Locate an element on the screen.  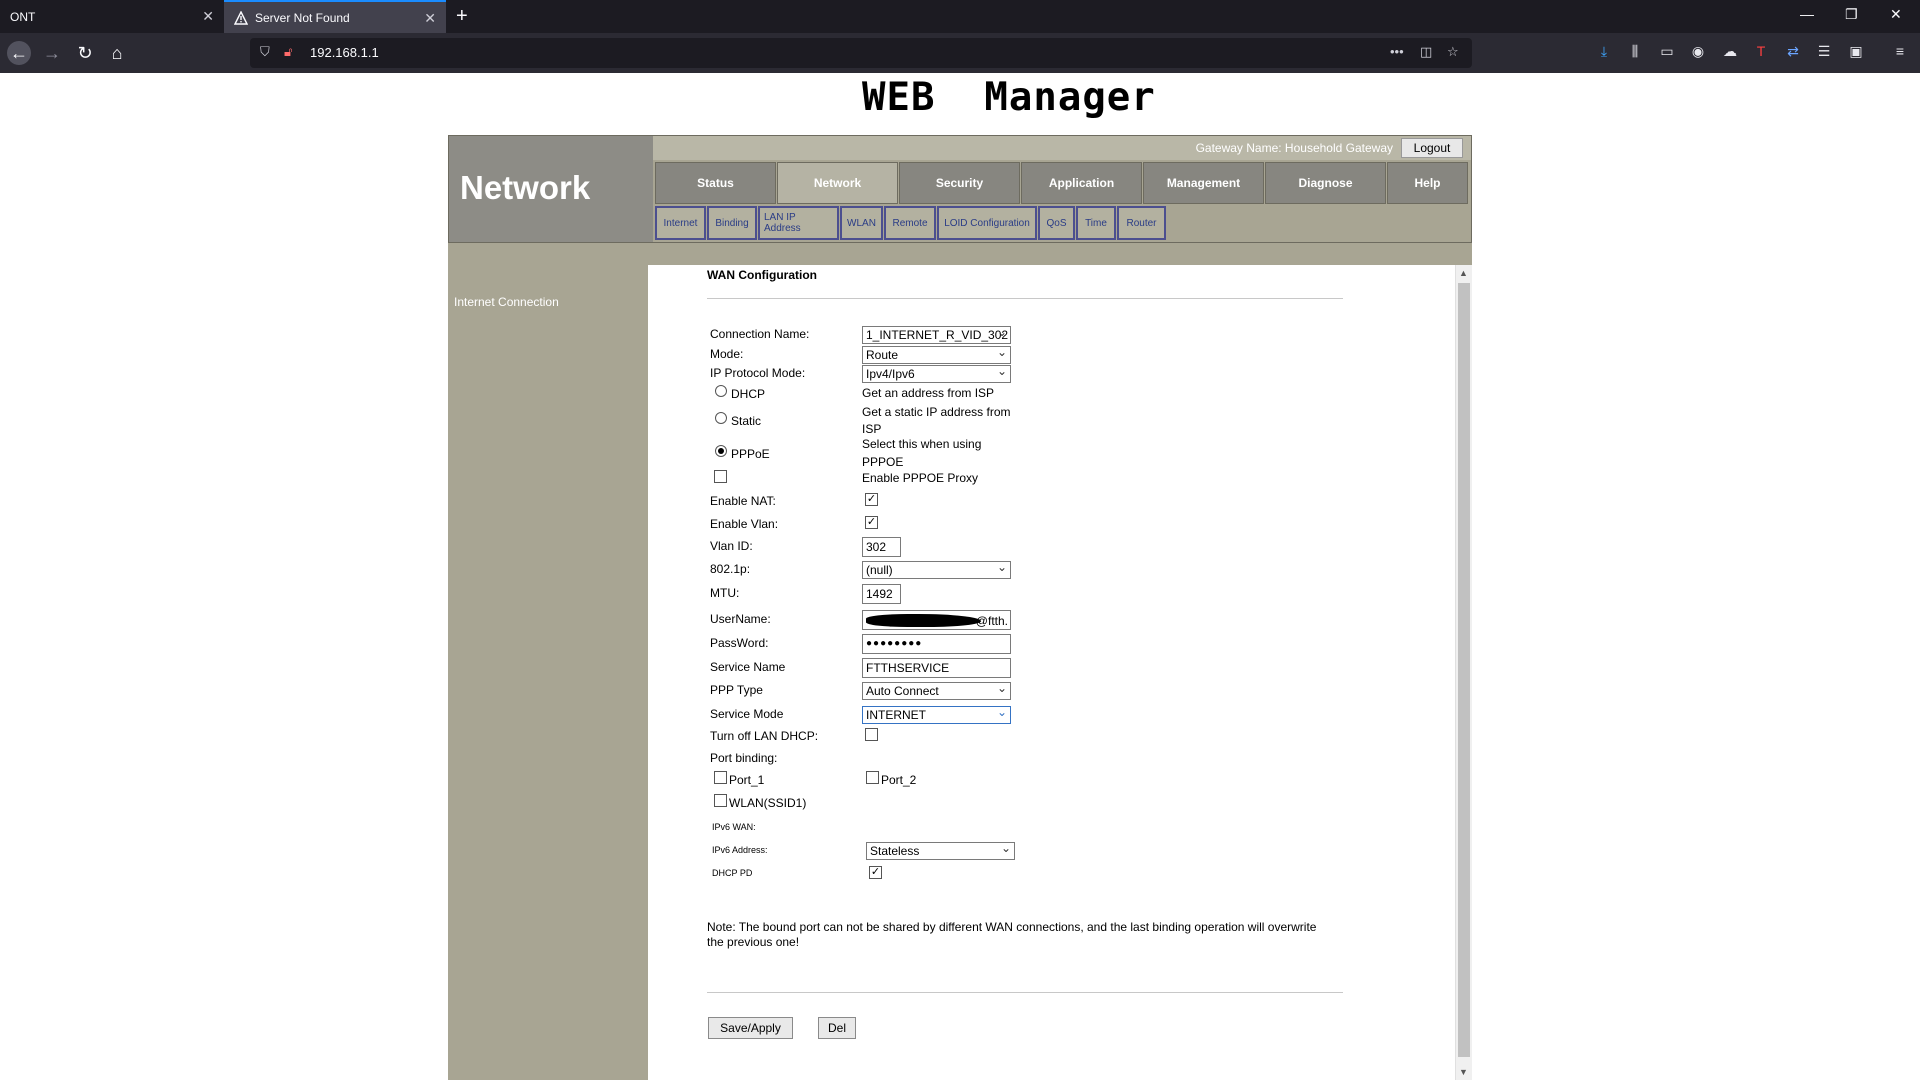
tab-diagnose: Diagnose is located at coordinates (1325, 183).